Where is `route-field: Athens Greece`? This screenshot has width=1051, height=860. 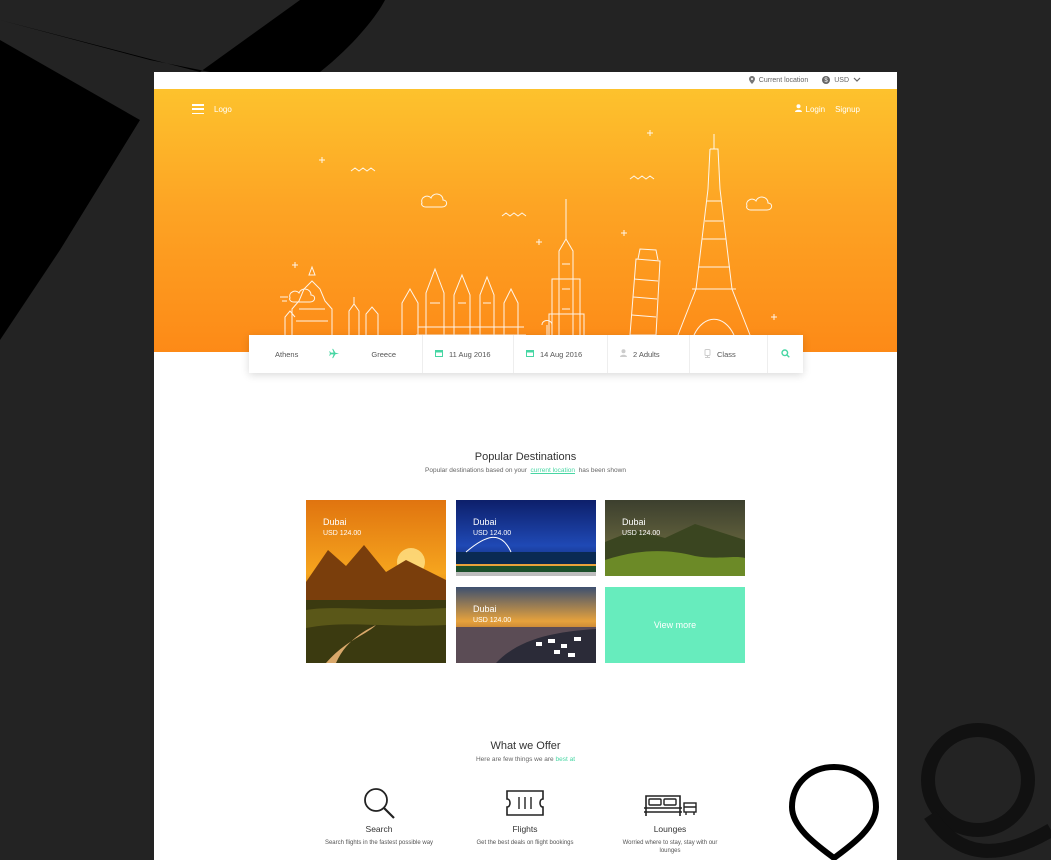
route-field: Athens Greece is located at coordinates (336, 354).